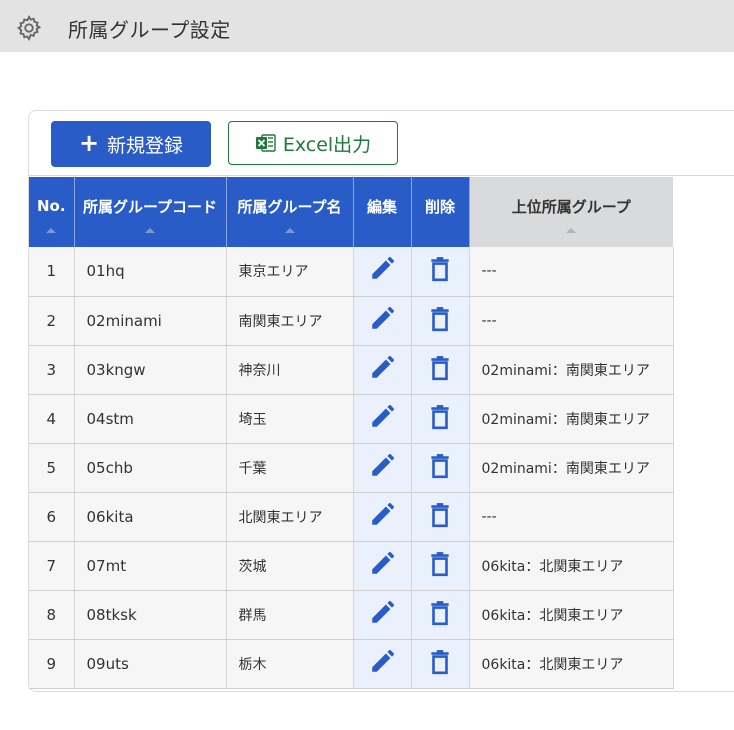  I want to click on excel-export-label: Excel出力, so click(327, 144).